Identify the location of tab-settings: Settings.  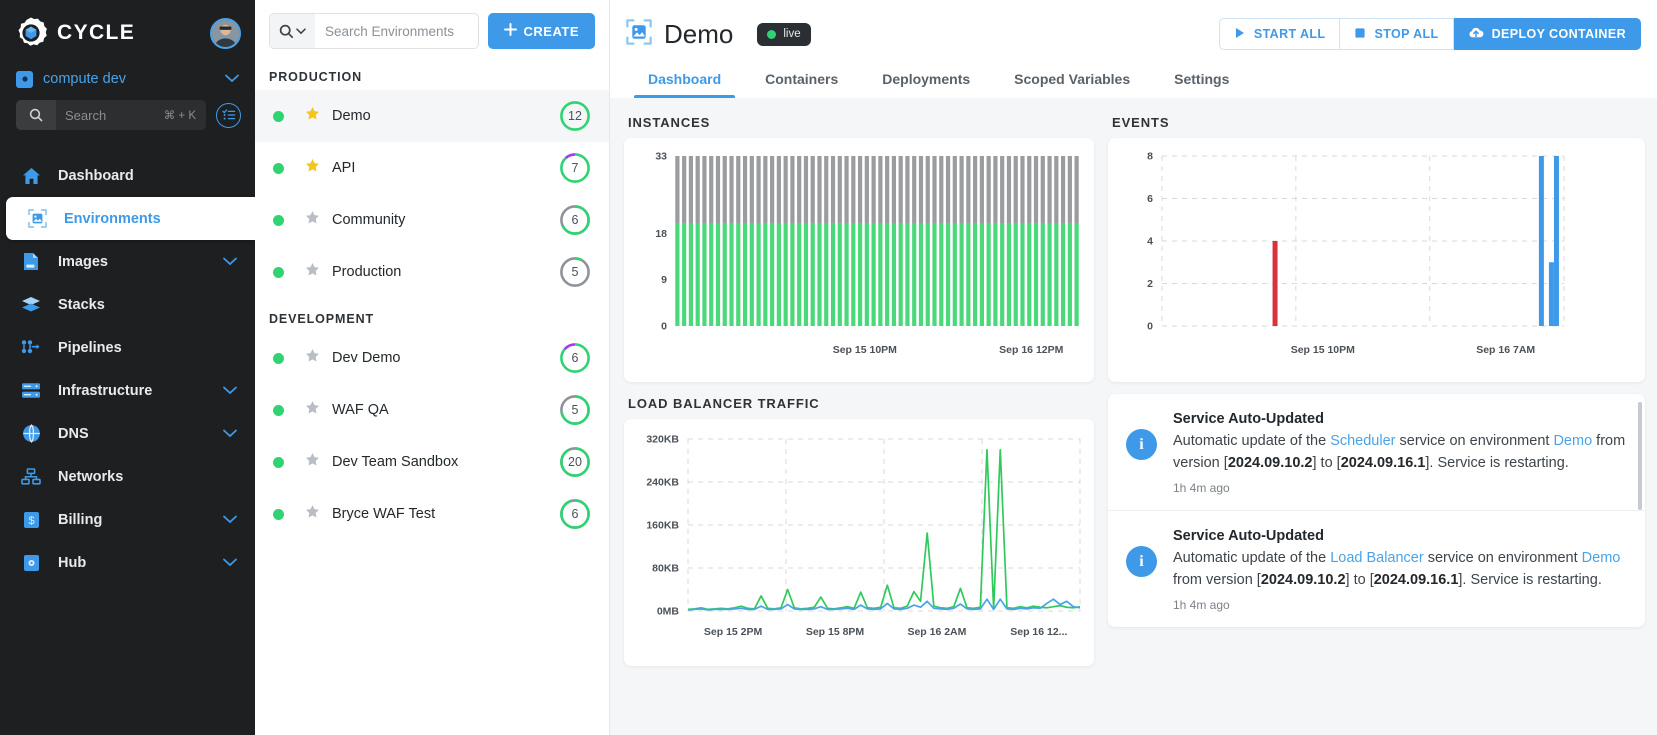
(1201, 84).